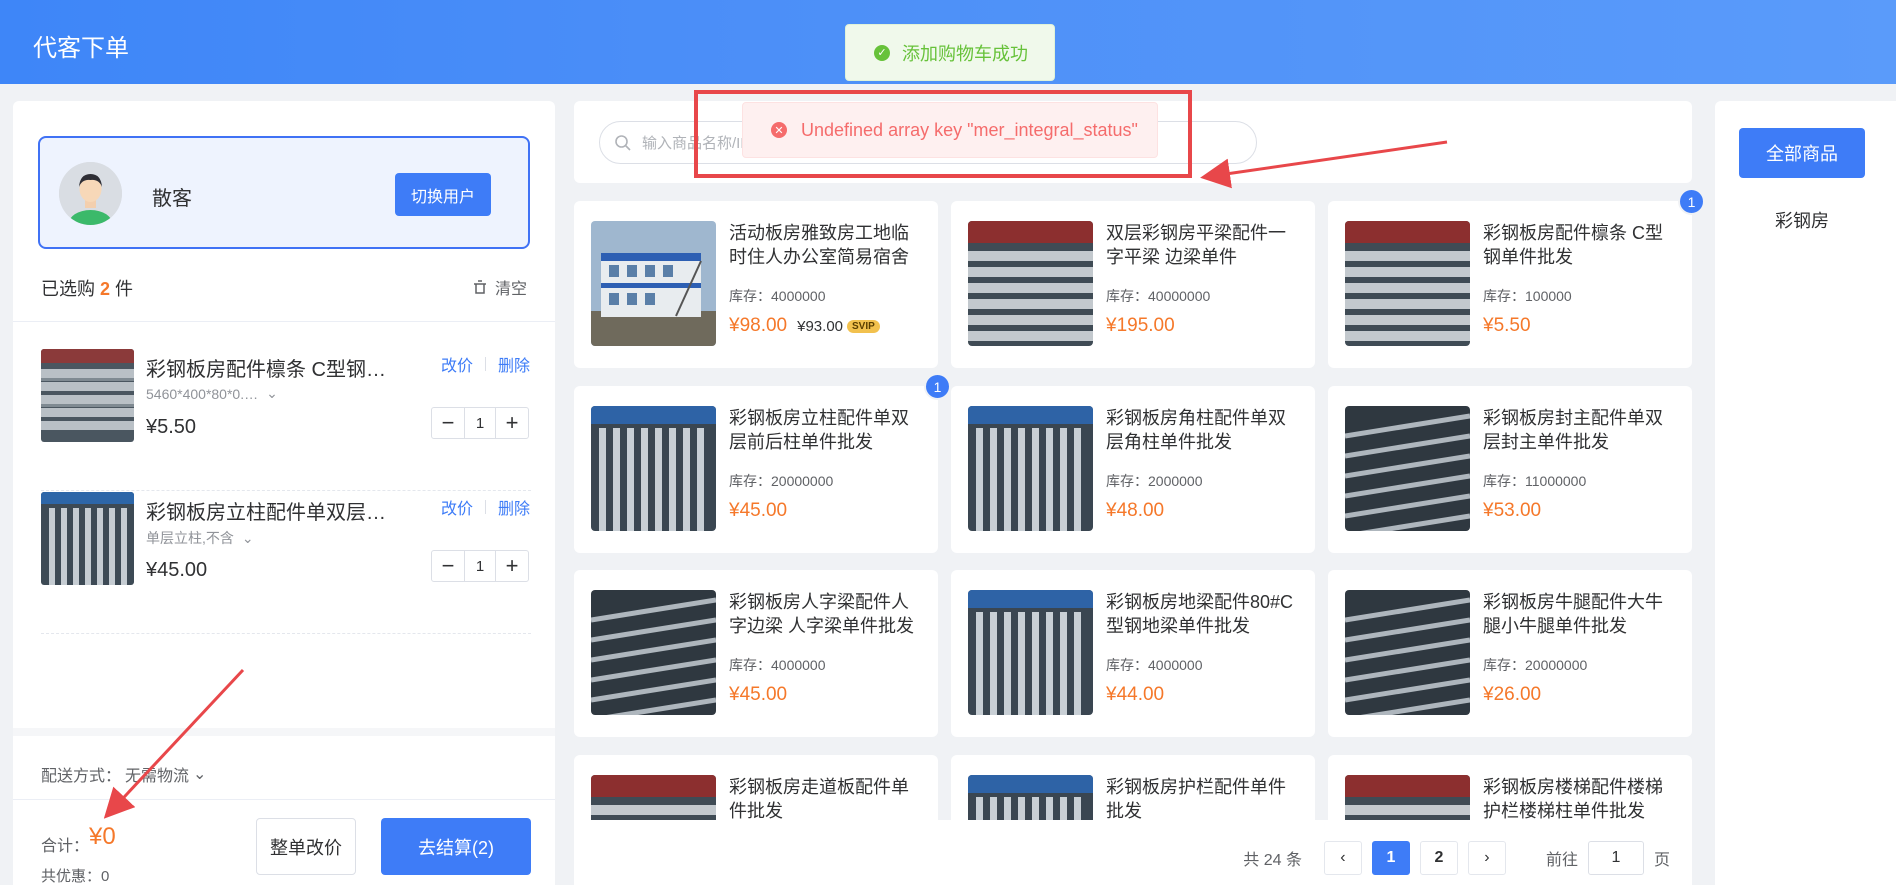  What do you see at coordinates (200, 538) in the screenshot?
I see `cart-item-spec-selector: 单层立柱,不含 ⌄` at bounding box center [200, 538].